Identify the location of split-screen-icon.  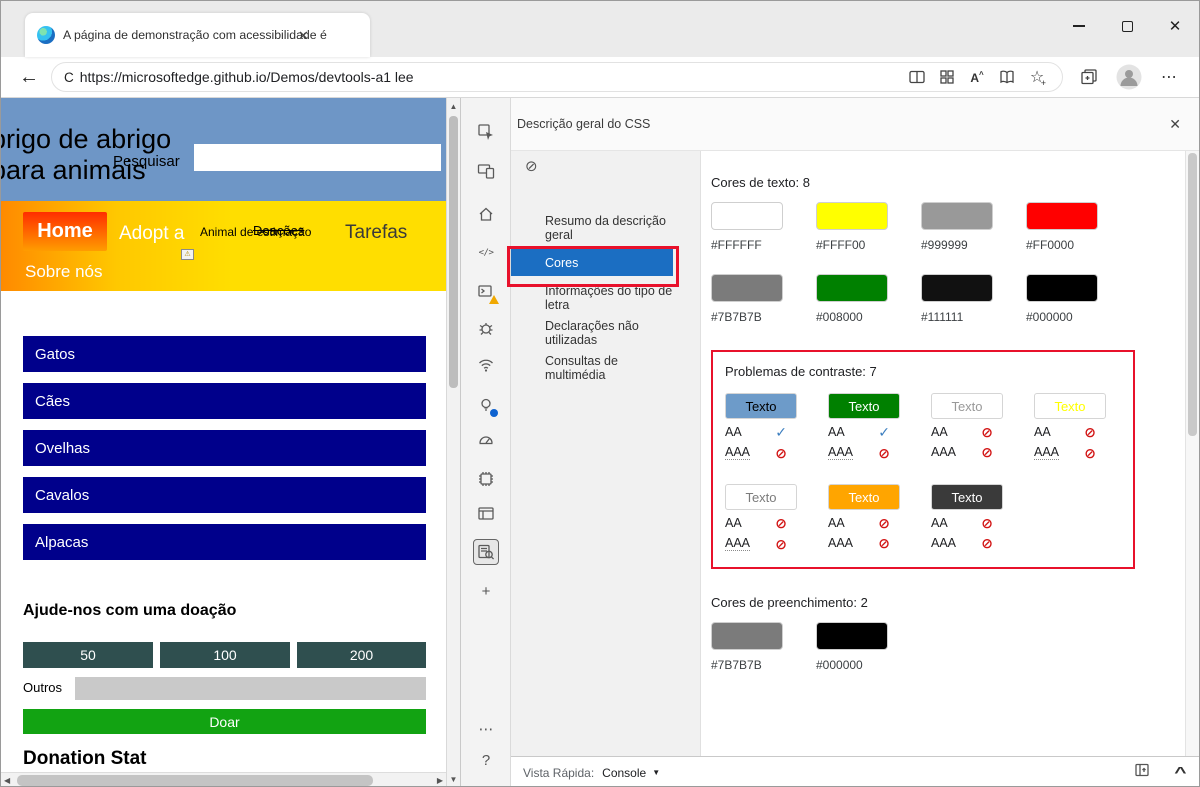
(917, 77).